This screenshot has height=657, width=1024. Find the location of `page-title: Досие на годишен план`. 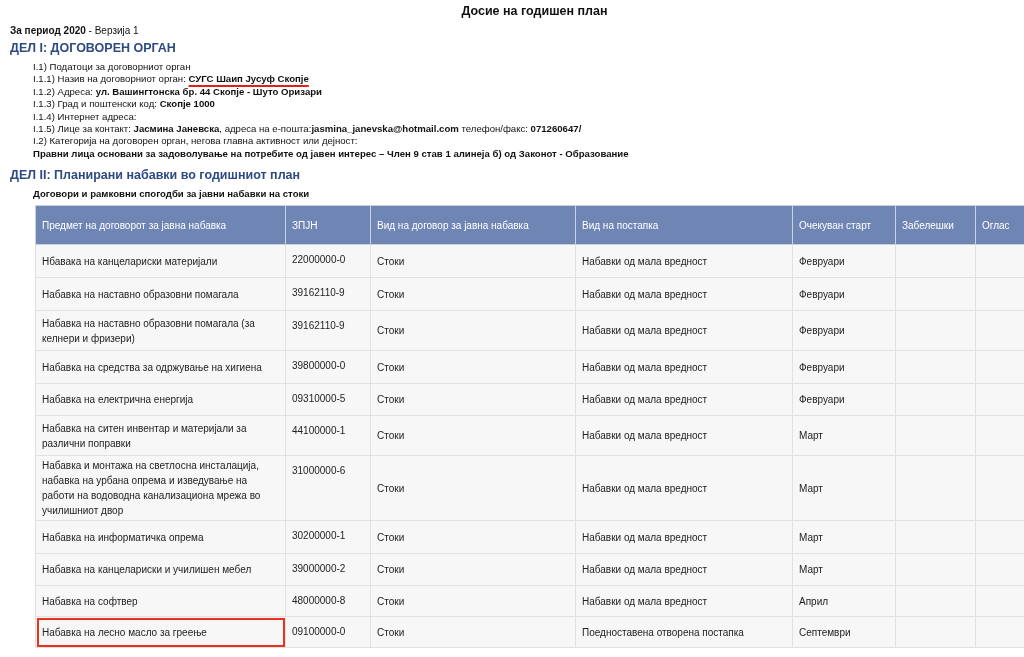

page-title: Досие на годишен план is located at coordinates (534, 11).